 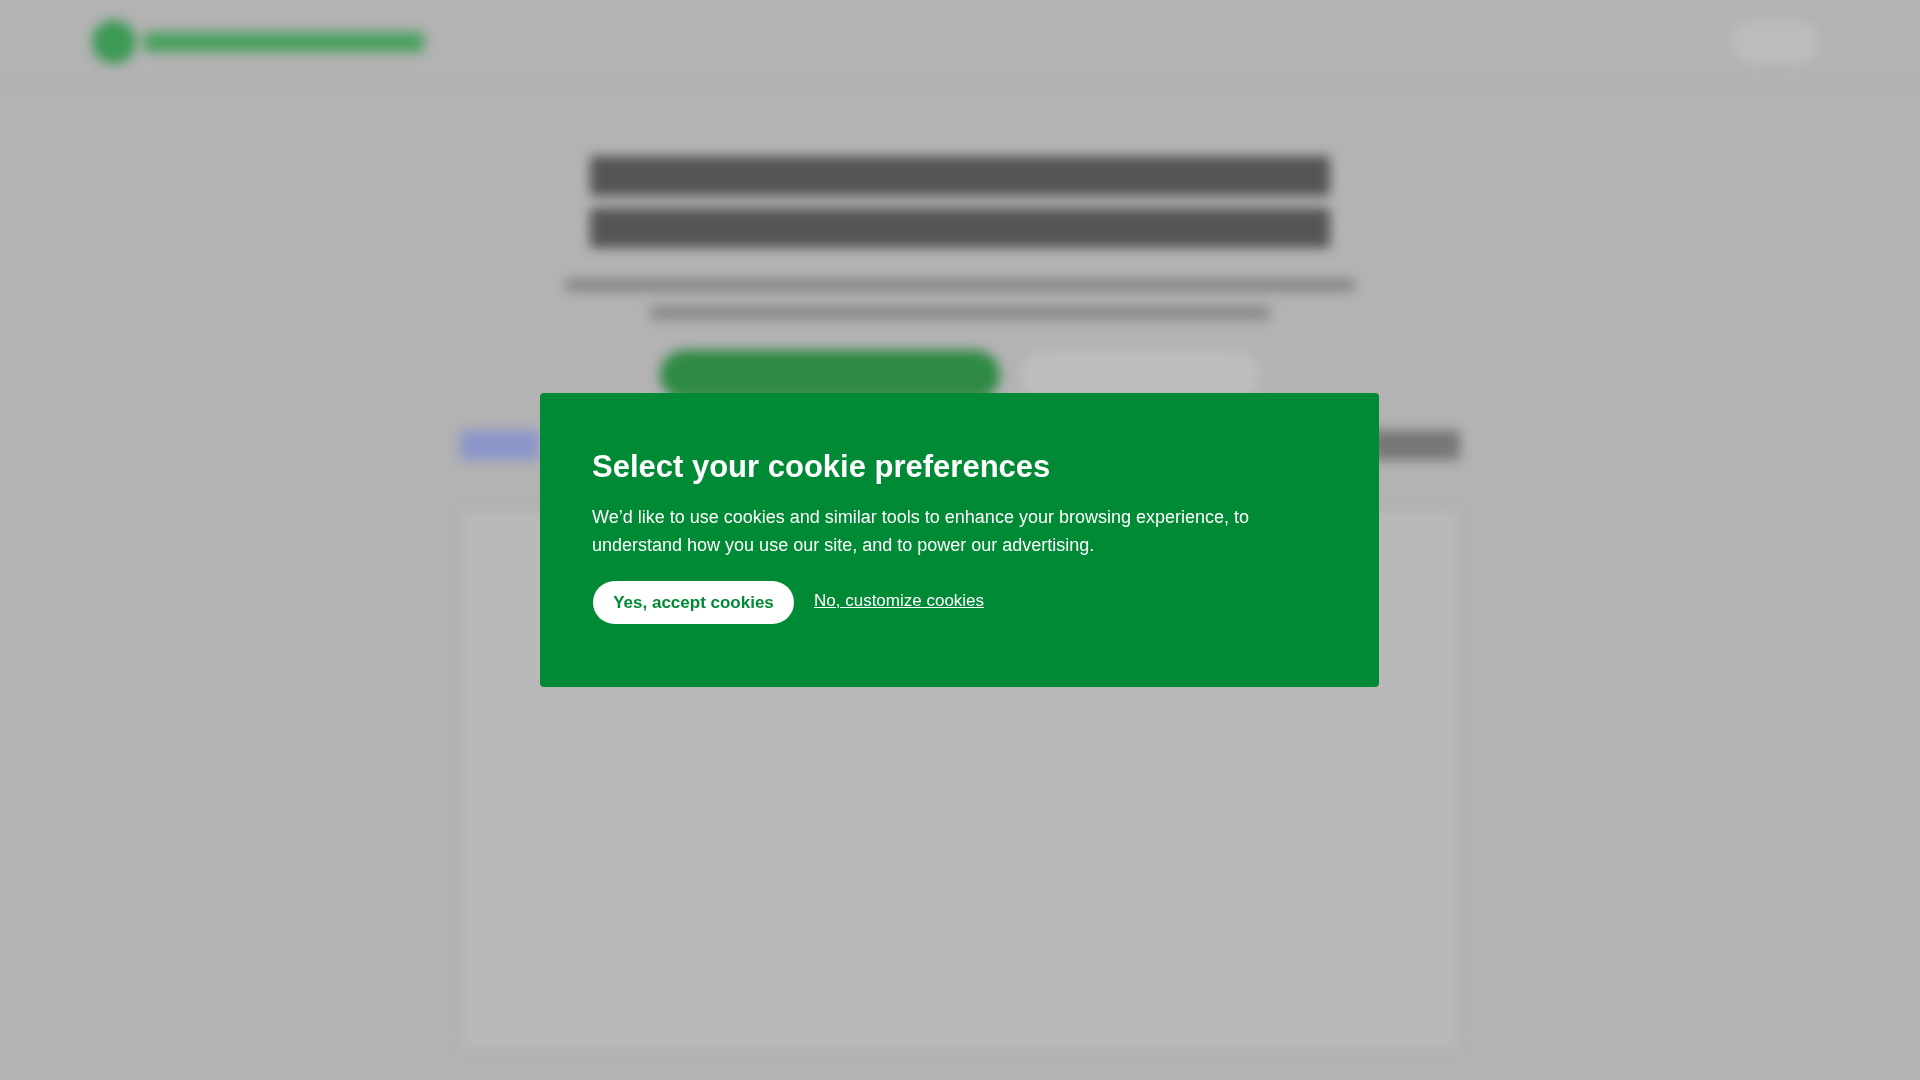 I want to click on customize-cookies-link: No, customize cookies, so click(x=899, y=601).